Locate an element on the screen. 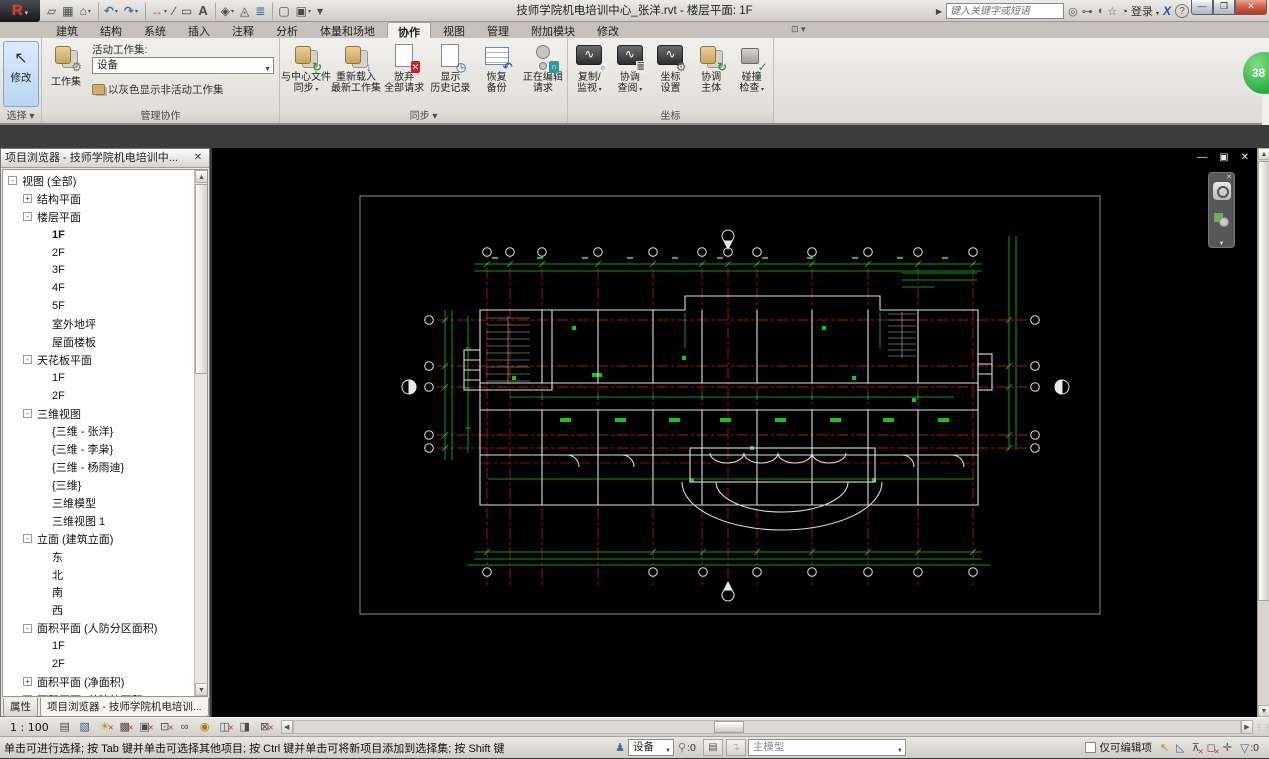 Image resolution: width=1269 pixels, height=759 pixels. tab-analyze: 分析 is located at coordinates (287, 30).